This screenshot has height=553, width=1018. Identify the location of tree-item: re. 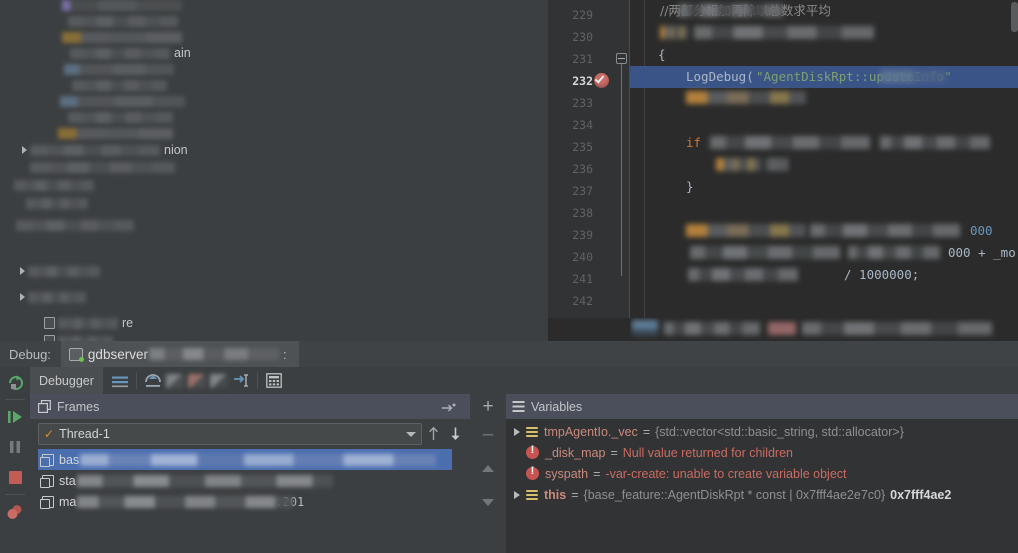
(144, 323).